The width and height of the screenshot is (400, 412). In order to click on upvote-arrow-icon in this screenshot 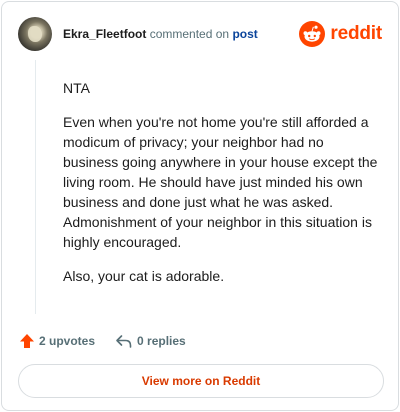, I will do `click(29, 341)`.